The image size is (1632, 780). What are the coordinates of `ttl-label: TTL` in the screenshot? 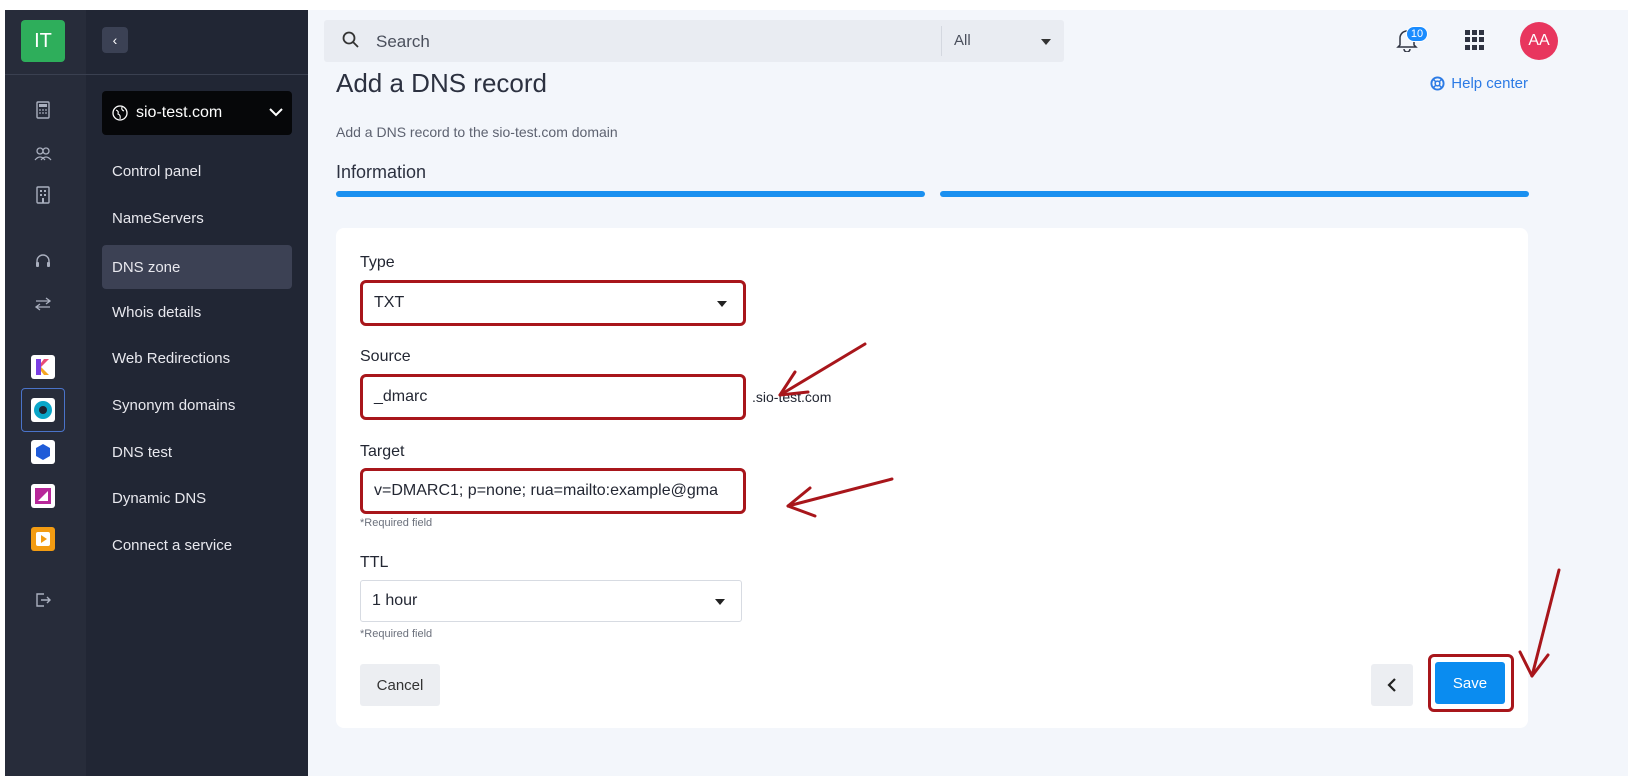 It's located at (374, 562).